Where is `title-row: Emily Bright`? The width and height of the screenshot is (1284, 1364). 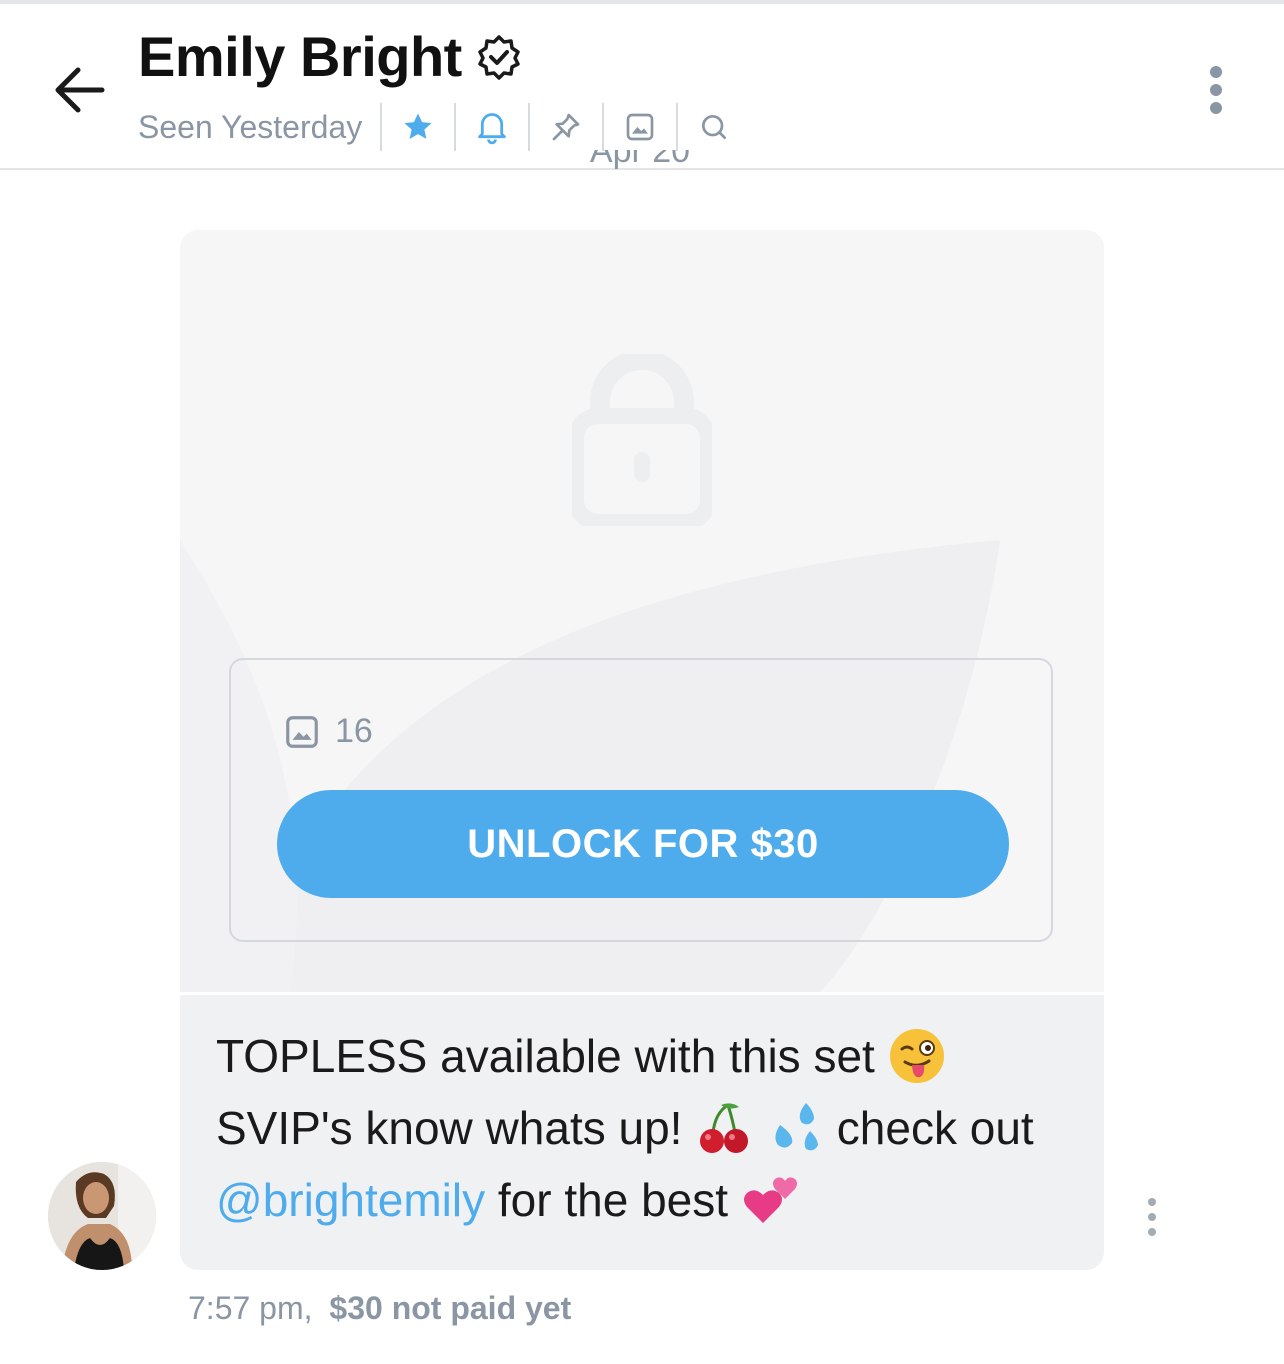
title-row: Emily Bright is located at coordinates (330, 56).